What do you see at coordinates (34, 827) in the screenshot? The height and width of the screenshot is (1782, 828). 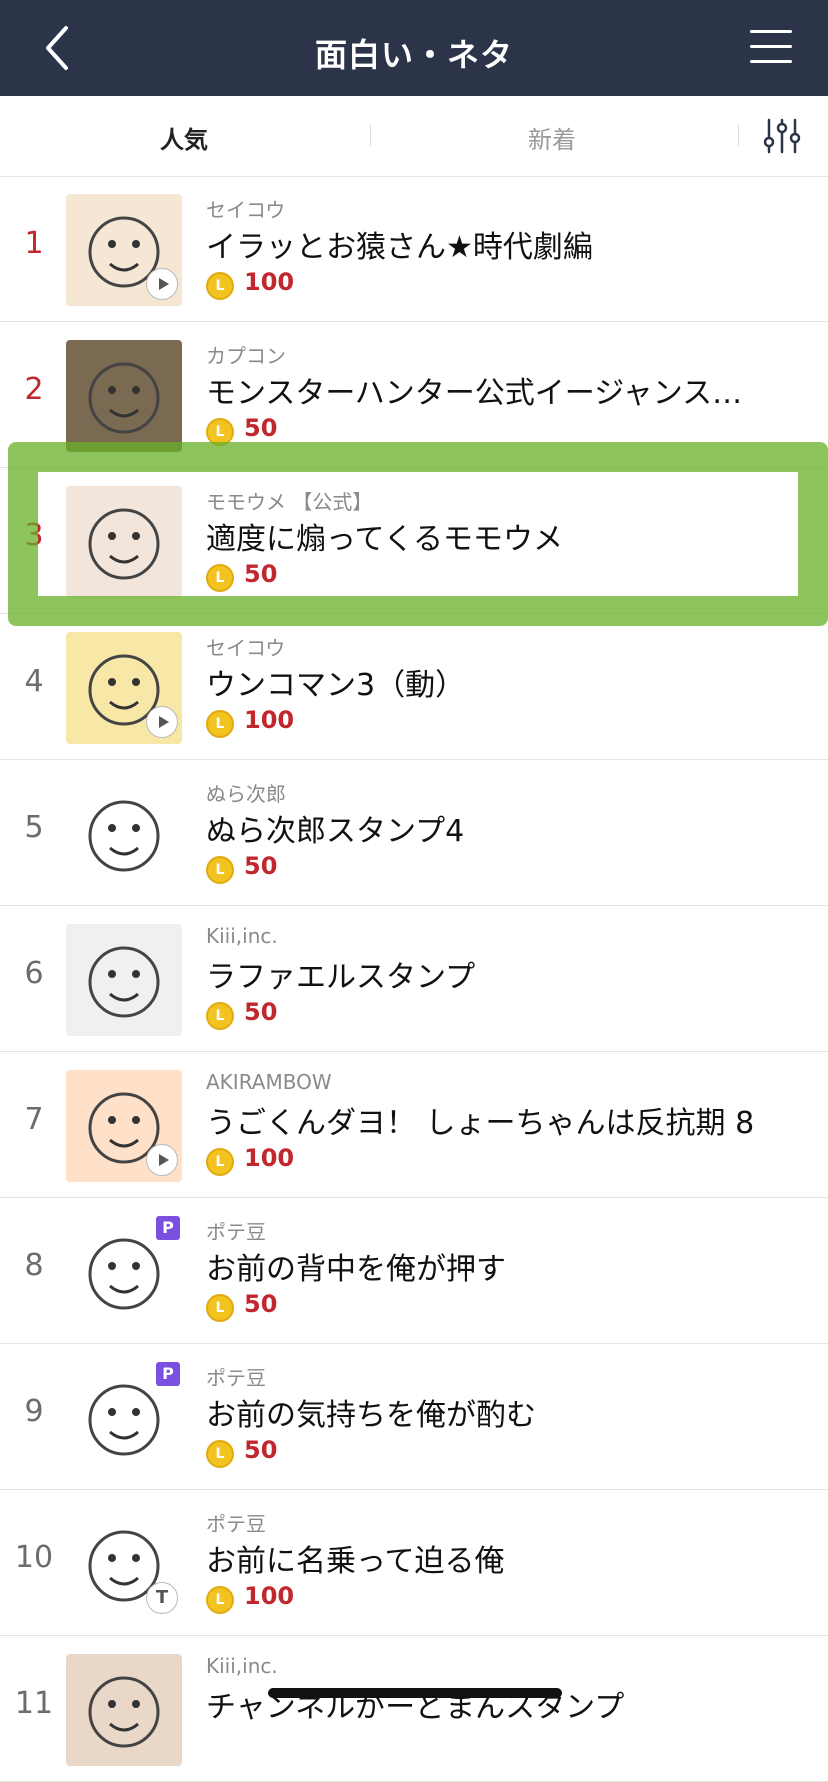 I see `rank-number: 5` at bounding box center [34, 827].